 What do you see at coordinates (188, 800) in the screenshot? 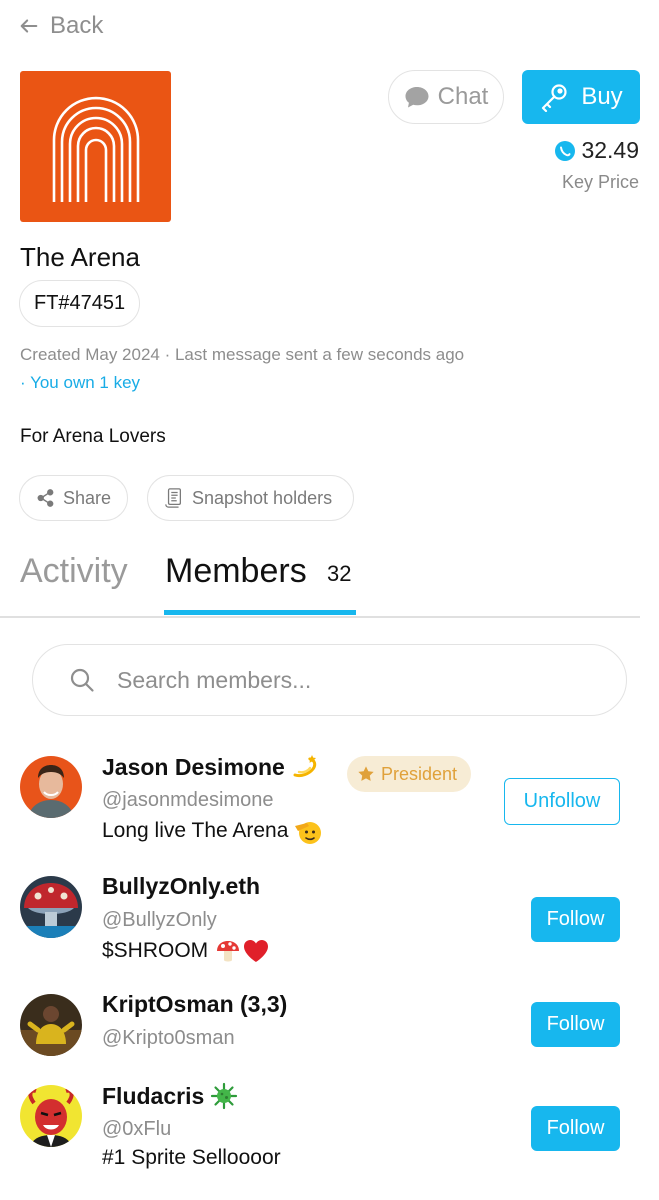
I see `member-handle: @jasonmdesimone` at bounding box center [188, 800].